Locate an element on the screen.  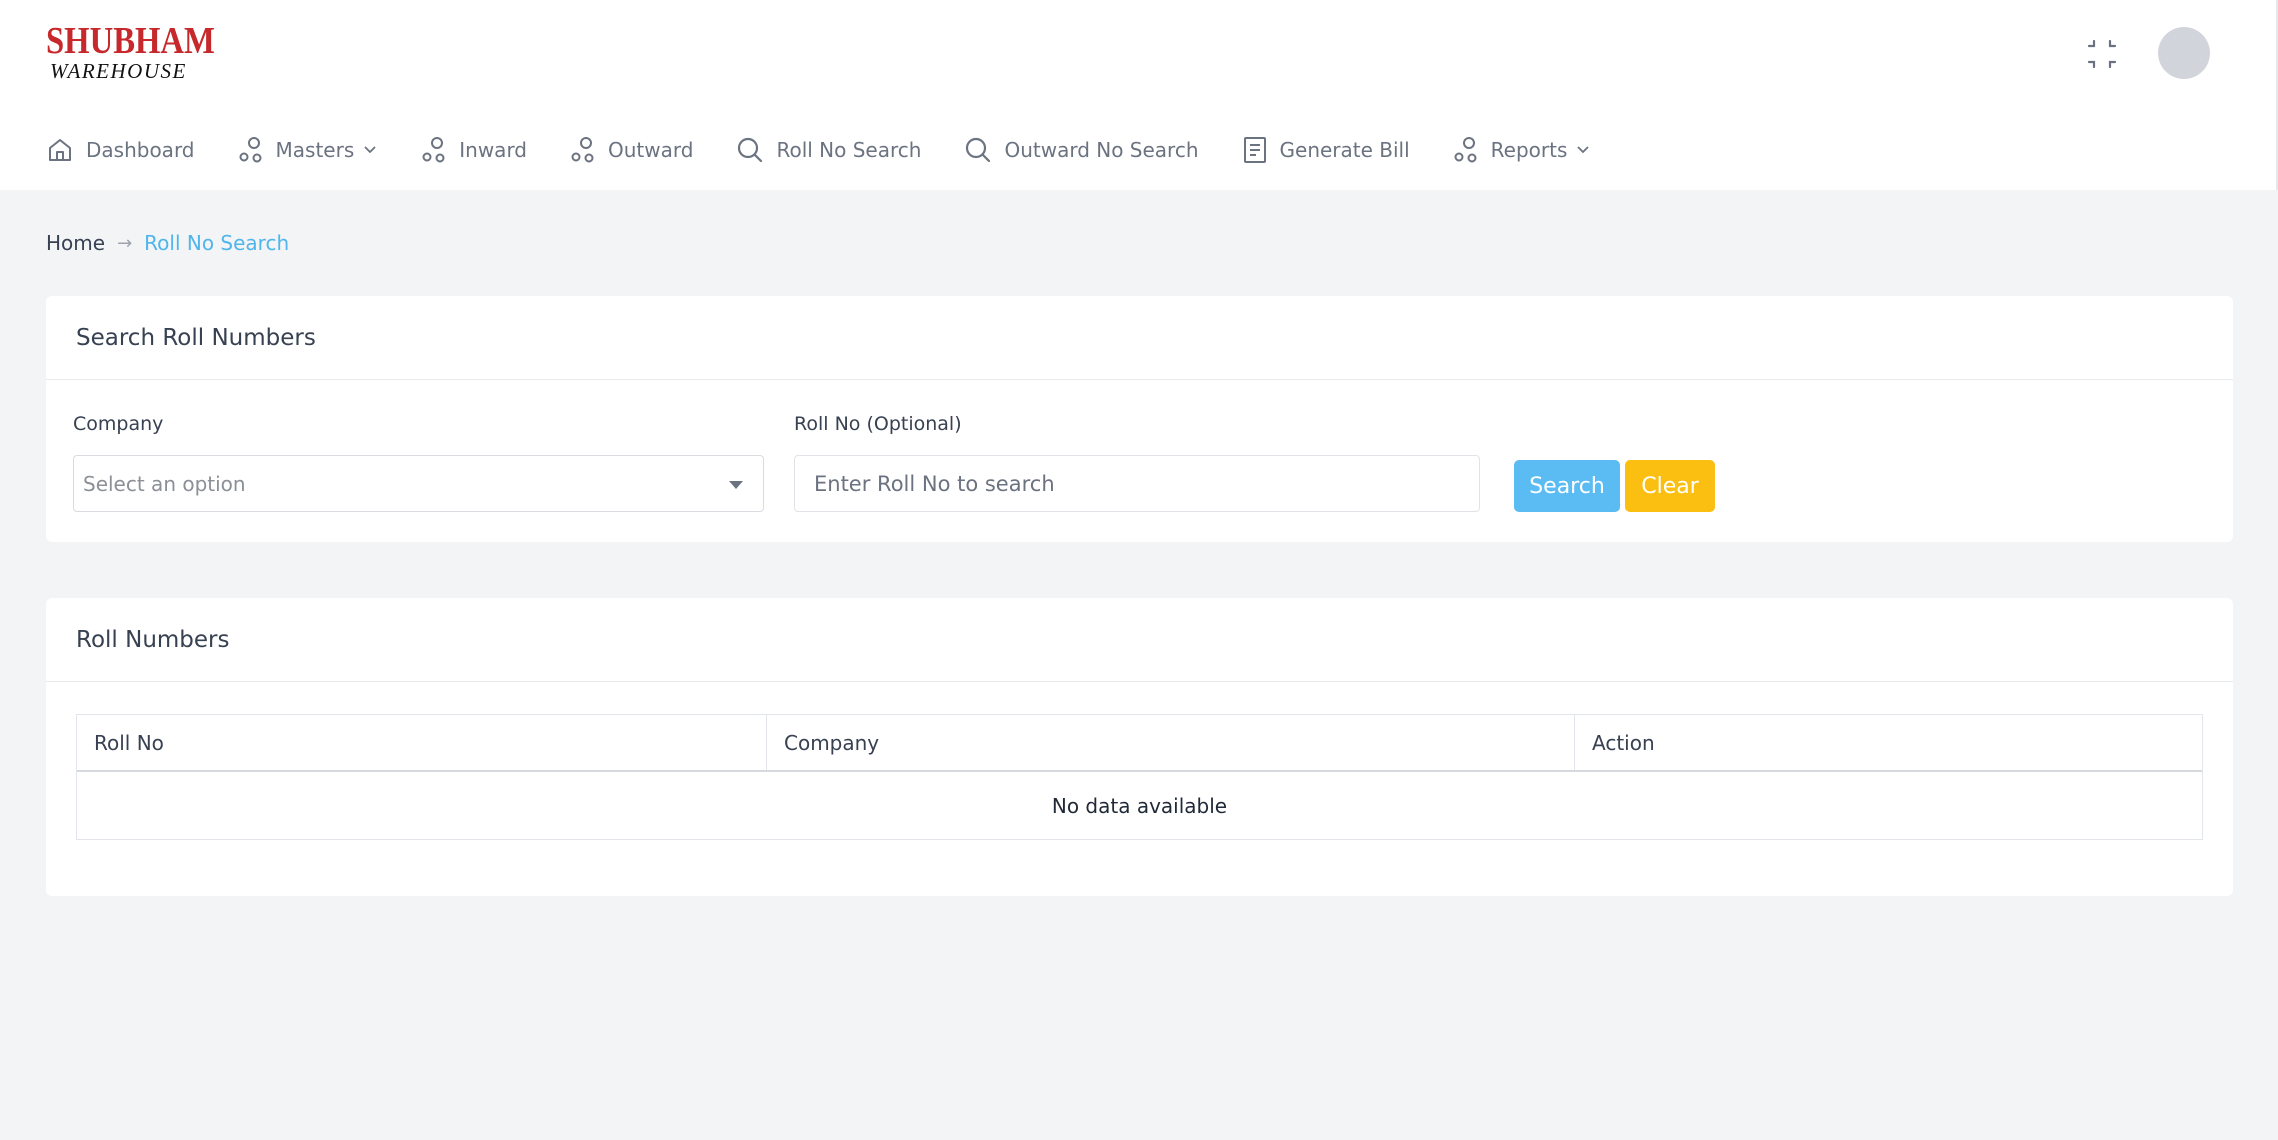
company-label: Company is located at coordinates (118, 424).